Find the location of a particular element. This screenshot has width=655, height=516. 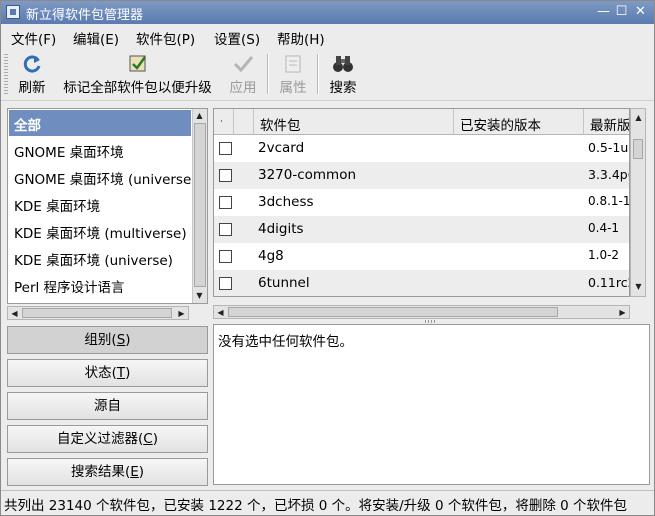

app-icon is located at coordinates (13, 12).